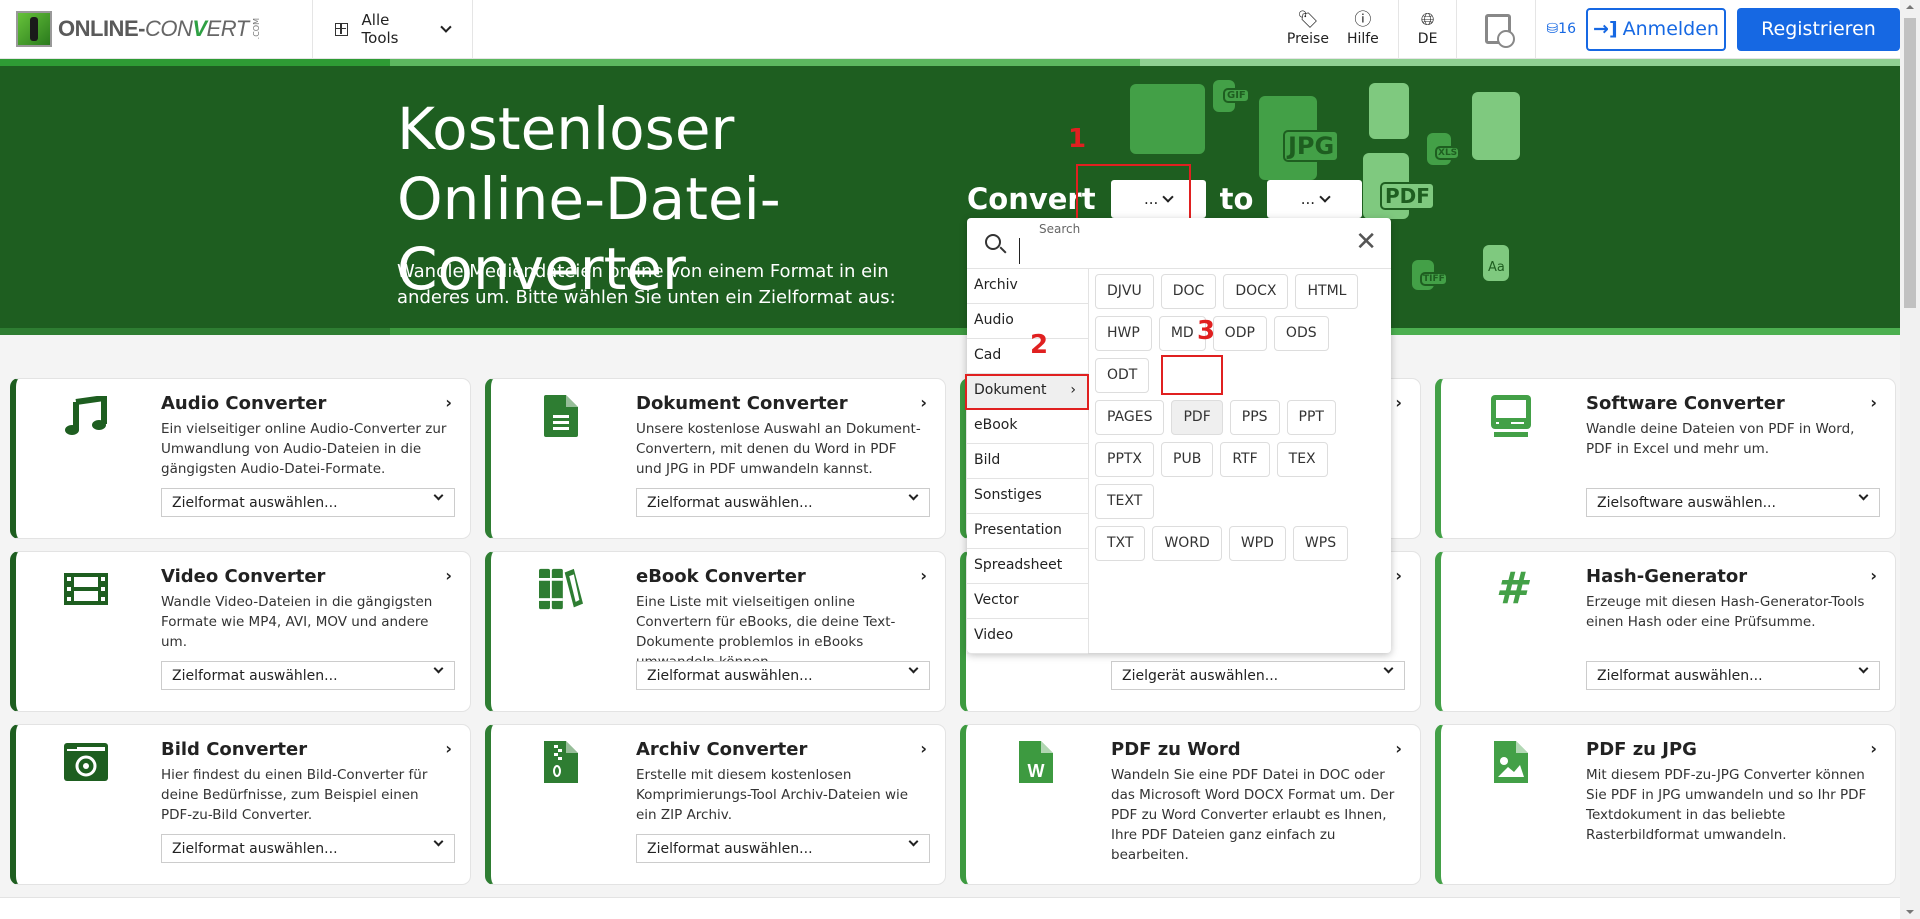  What do you see at coordinates (1666, 576) in the screenshot?
I see `card-title: Hash-Generator` at bounding box center [1666, 576].